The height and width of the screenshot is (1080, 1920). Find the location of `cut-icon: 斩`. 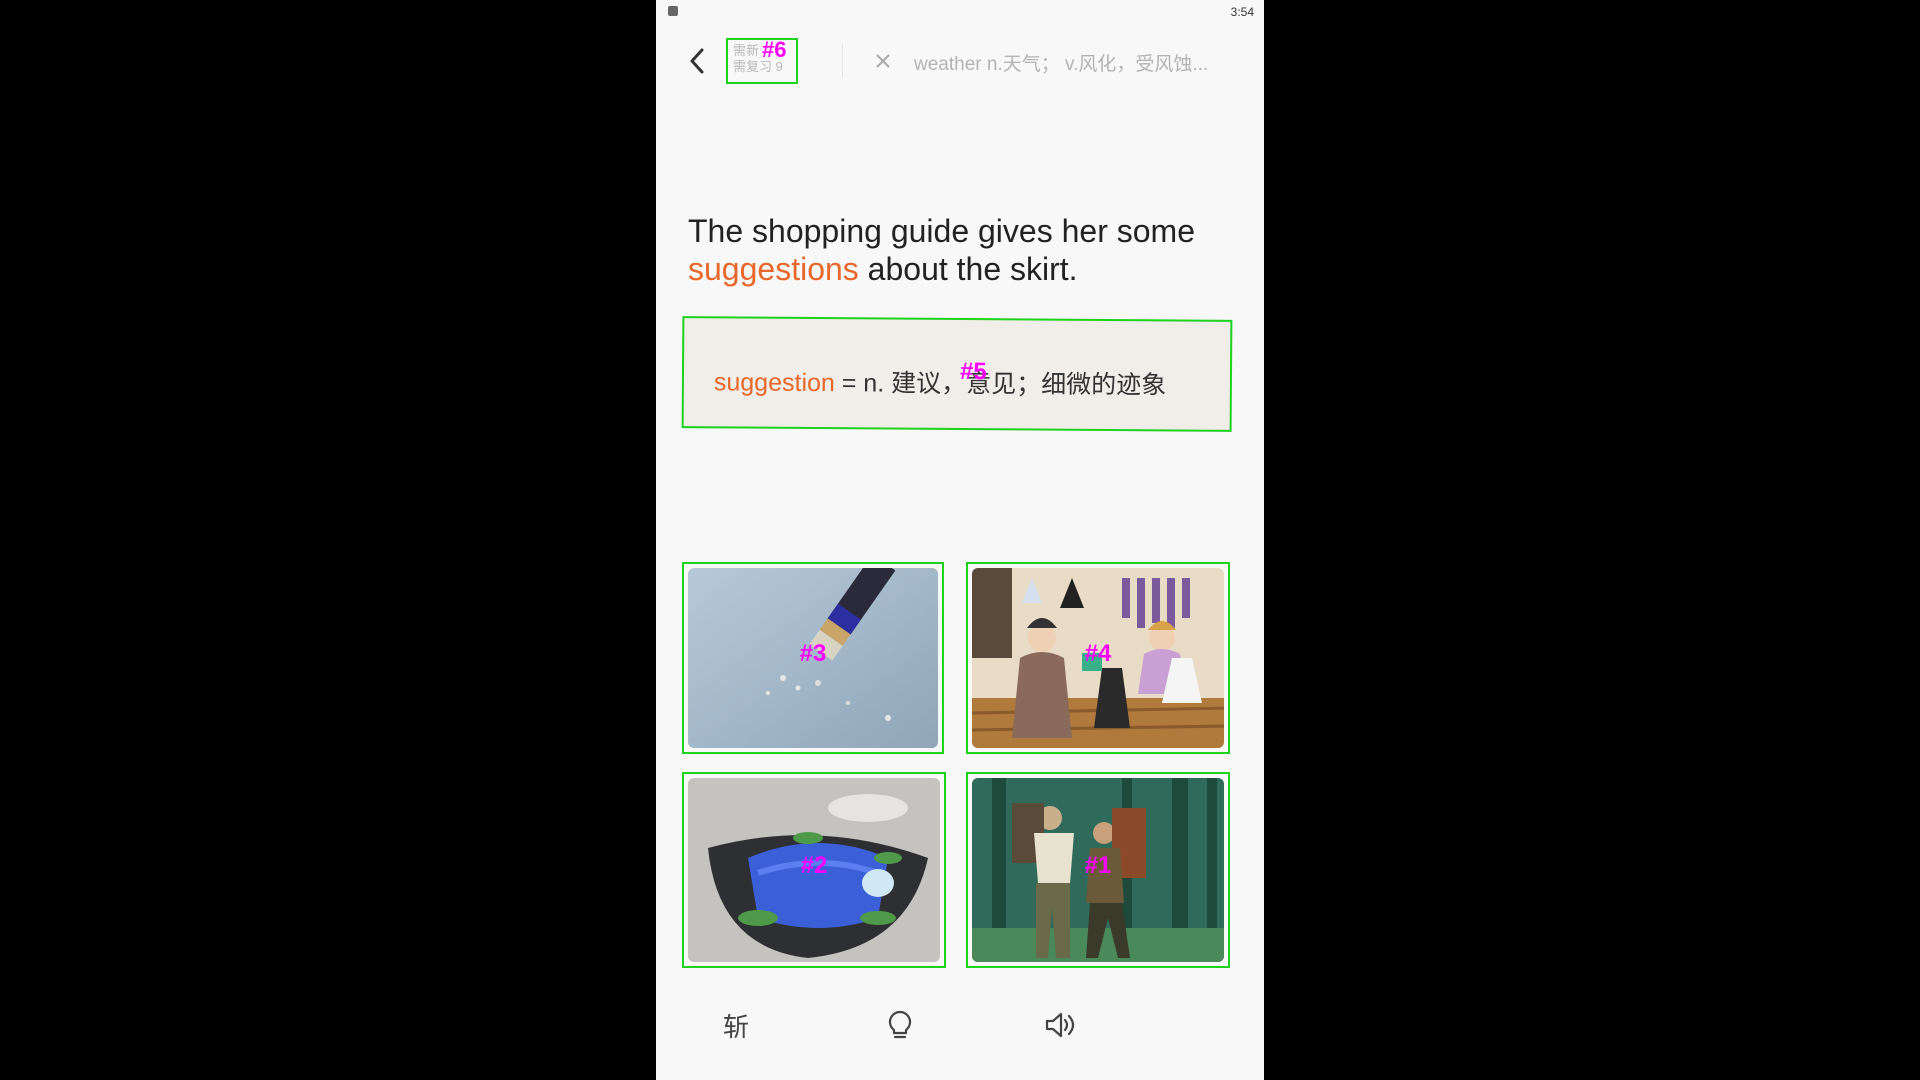

cut-icon: 斩 is located at coordinates (735, 1026).